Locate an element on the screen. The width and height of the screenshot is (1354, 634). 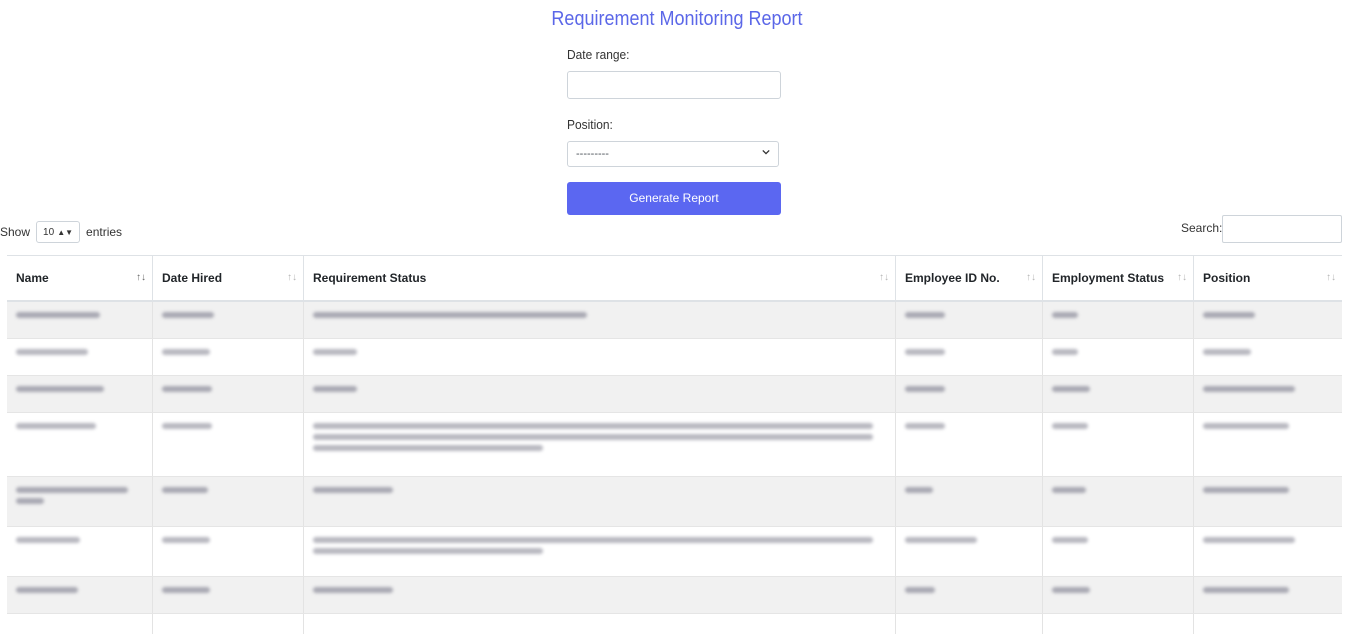
search-label: Search: is located at coordinates (1202, 228).